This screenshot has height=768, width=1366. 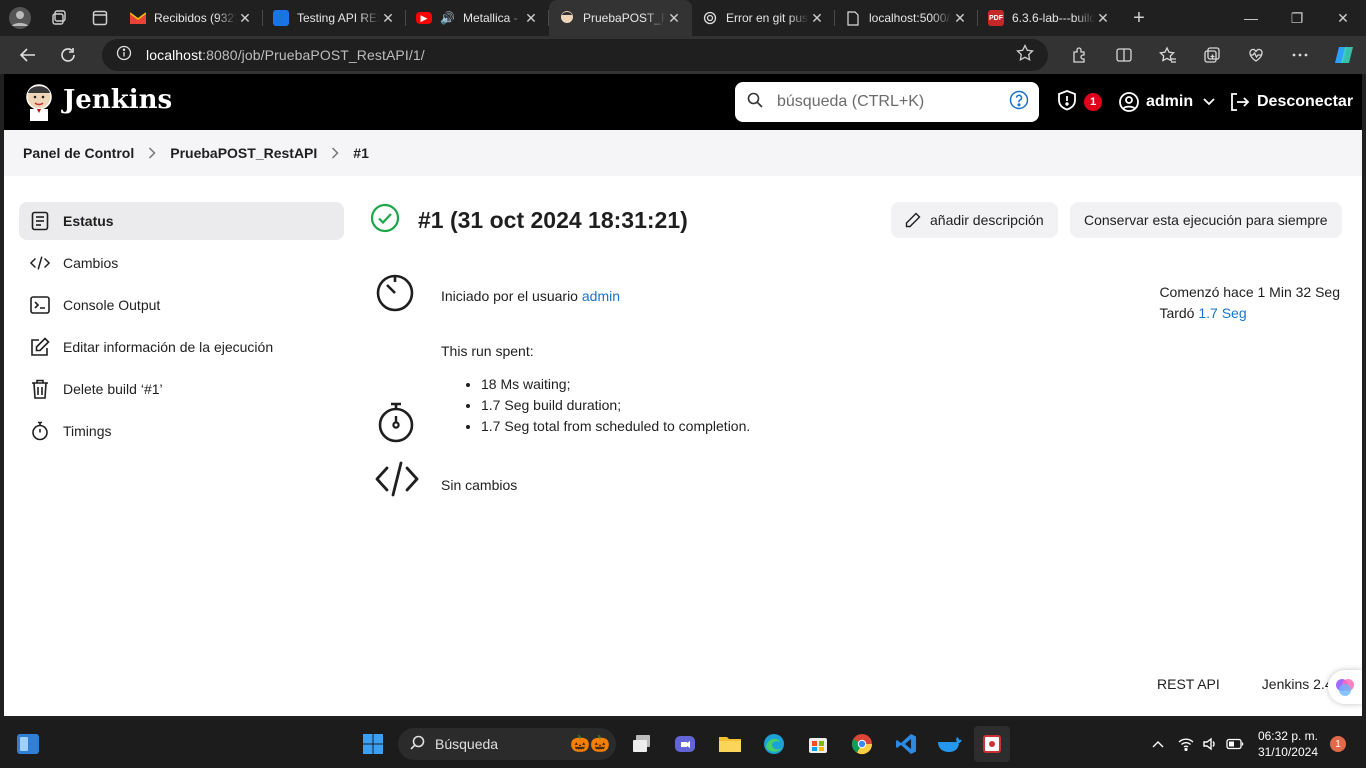 I want to click on search-input, so click(x=887, y=102).